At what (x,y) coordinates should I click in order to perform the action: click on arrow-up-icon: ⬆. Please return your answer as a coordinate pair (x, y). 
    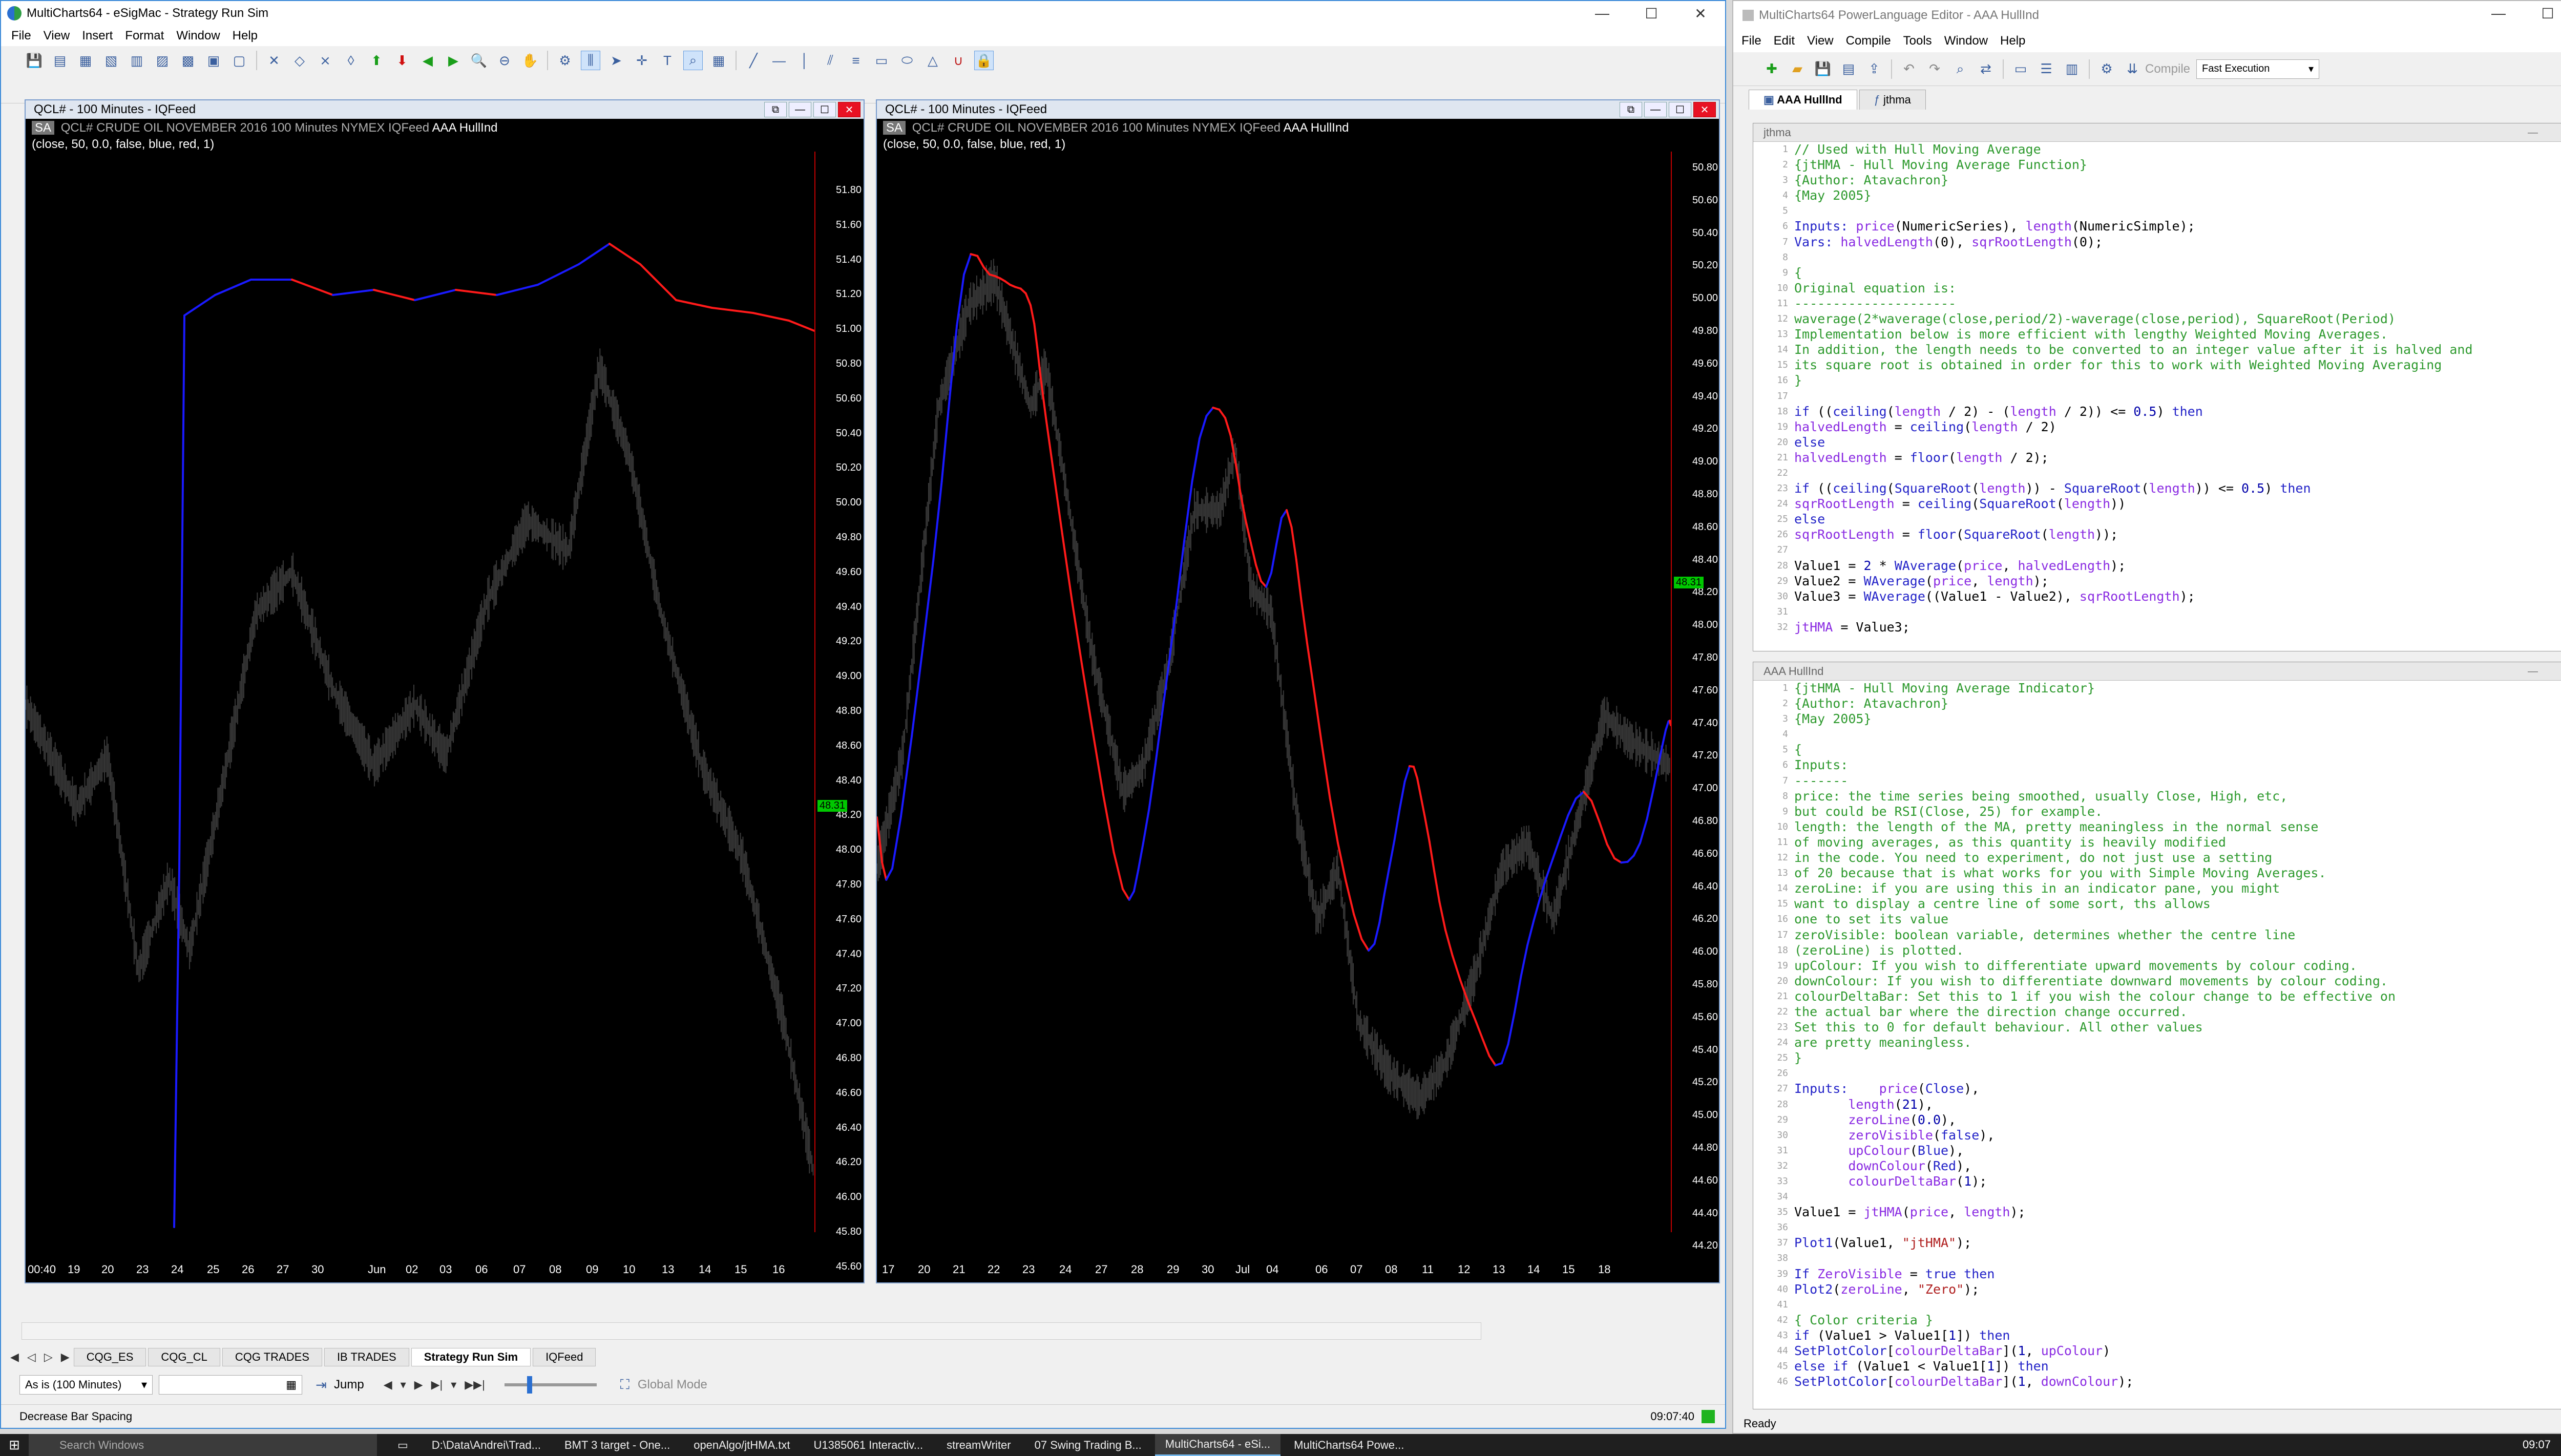
    Looking at the image, I should click on (376, 60).